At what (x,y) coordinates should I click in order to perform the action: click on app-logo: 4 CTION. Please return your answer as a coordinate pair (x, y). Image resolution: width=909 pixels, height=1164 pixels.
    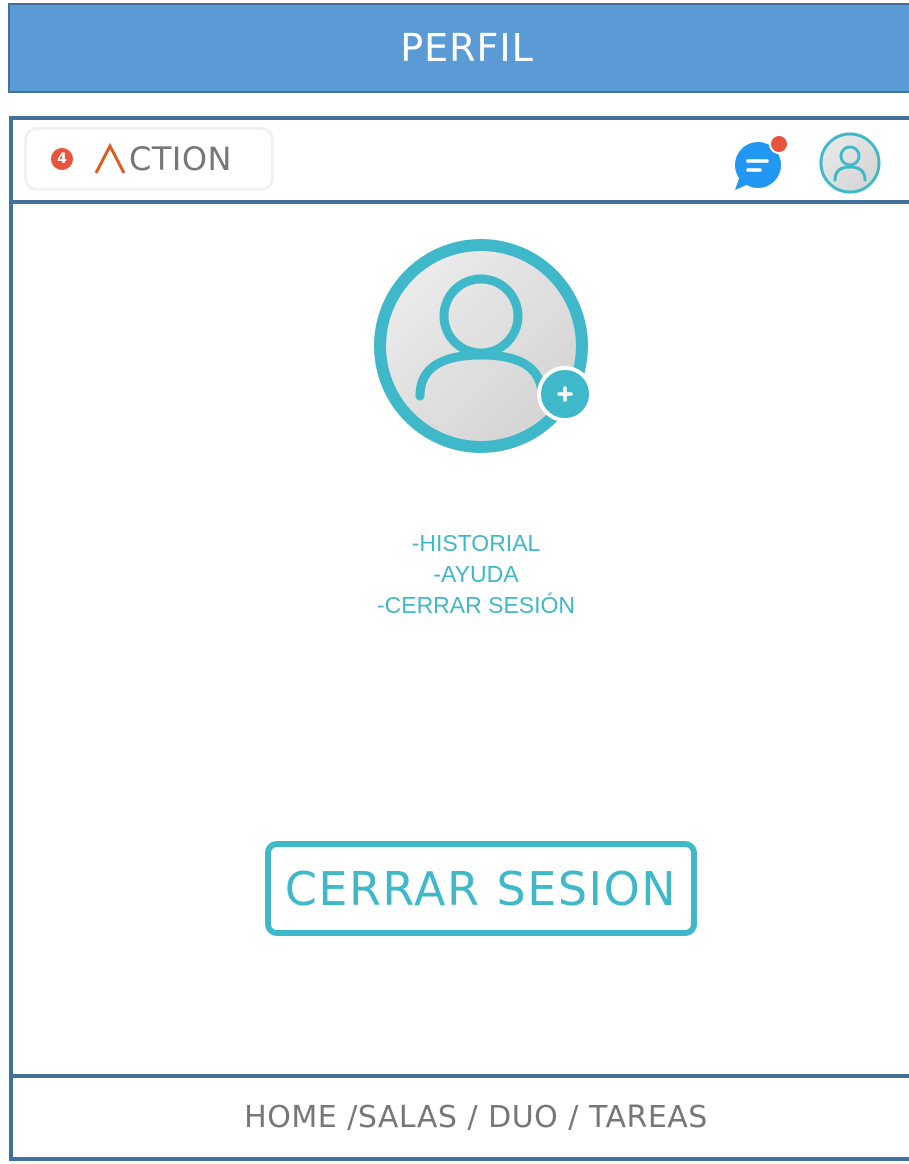
    Looking at the image, I should click on (149, 159).